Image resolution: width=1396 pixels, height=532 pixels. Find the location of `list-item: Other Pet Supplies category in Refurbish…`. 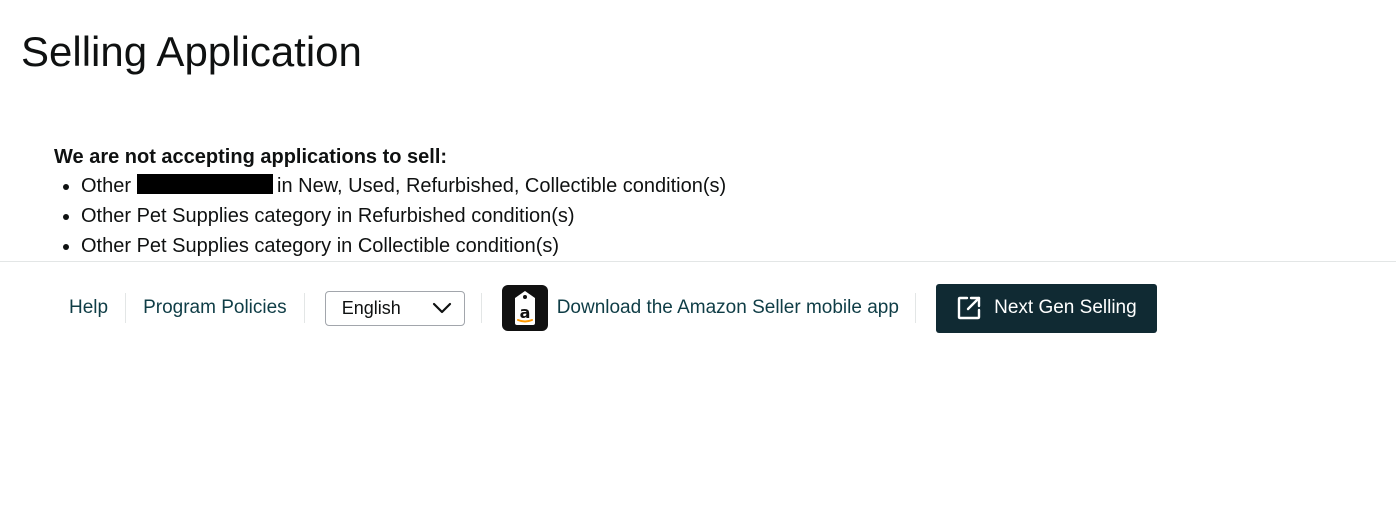

list-item: Other Pet Supplies category in Refurbish… is located at coordinates (403, 216).